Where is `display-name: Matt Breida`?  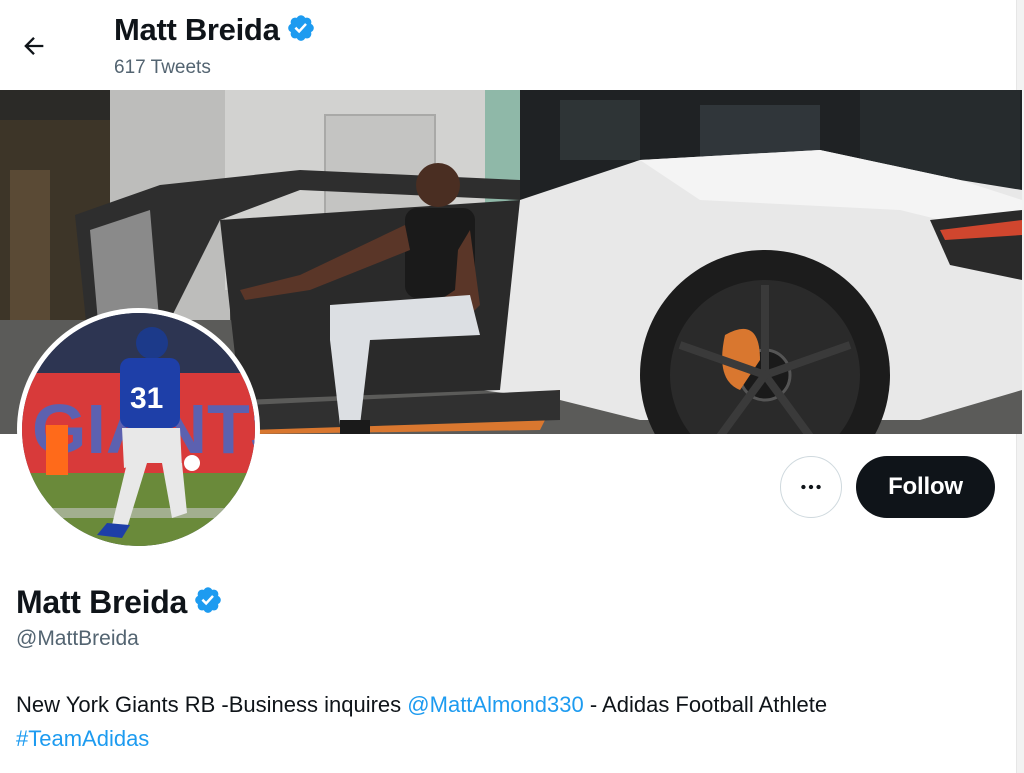 display-name: Matt Breida is located at coordinates (101, 602).